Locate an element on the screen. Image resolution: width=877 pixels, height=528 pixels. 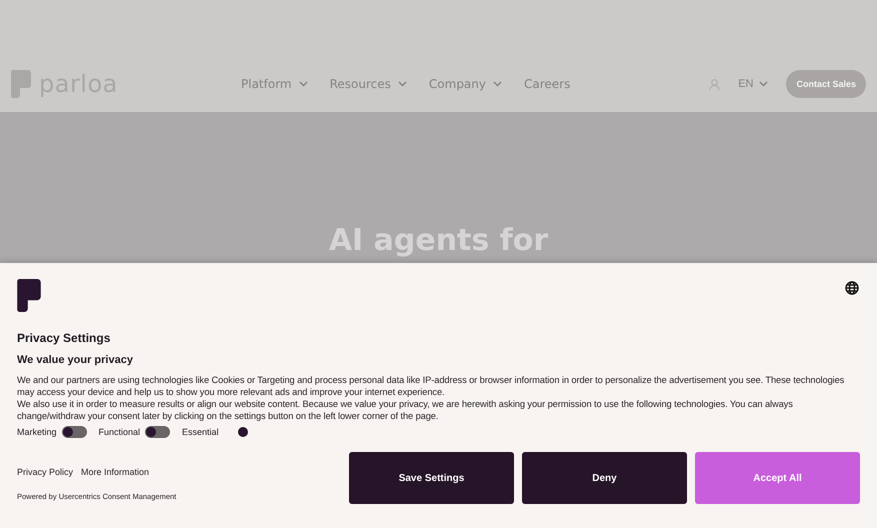
nav-link: Company is located at coordinates (465, 84).